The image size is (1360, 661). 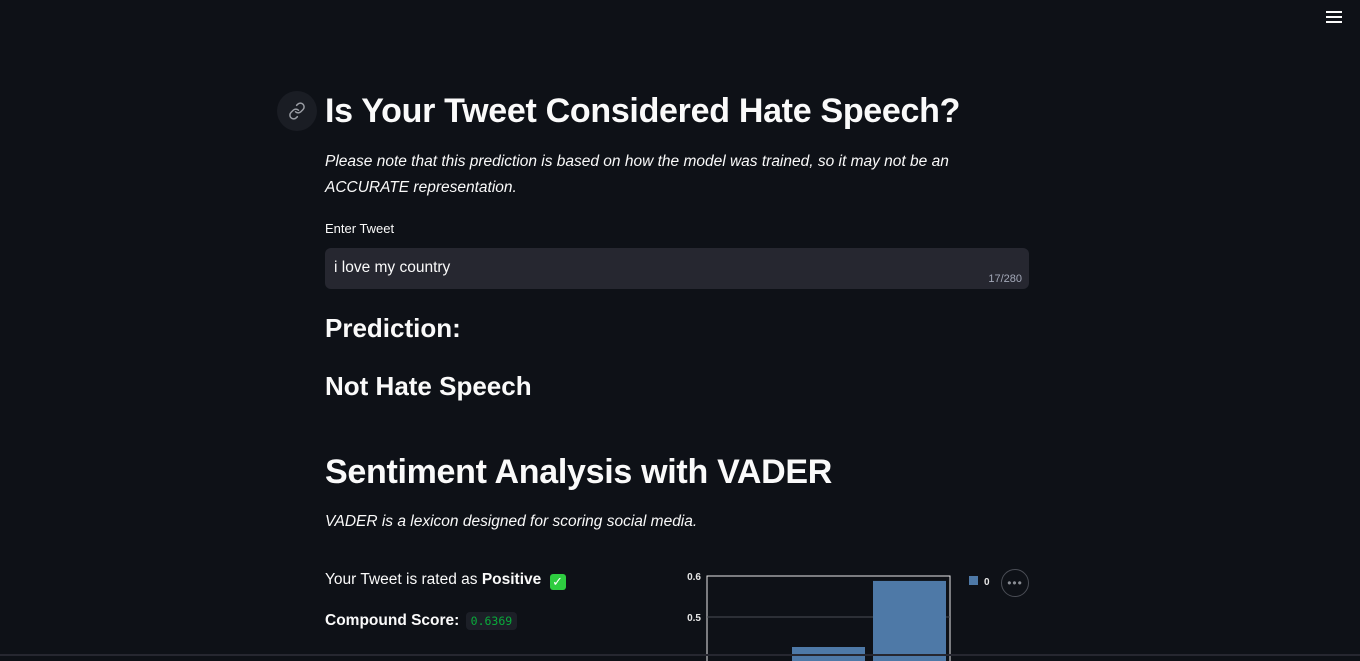 What do you see at coordinates (694, 618) in the screenshot?
I see `y-tick-label: 0.5` at bounding box center [694, 618].